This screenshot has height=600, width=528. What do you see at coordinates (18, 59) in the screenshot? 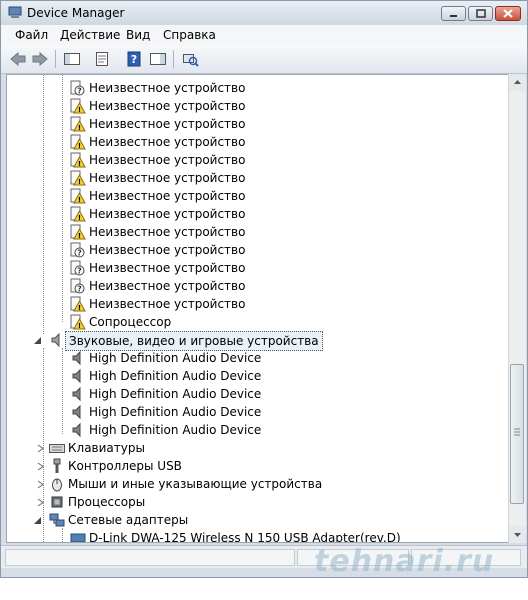
I see `back-arrow-icon` at bounding box center [18, 59].